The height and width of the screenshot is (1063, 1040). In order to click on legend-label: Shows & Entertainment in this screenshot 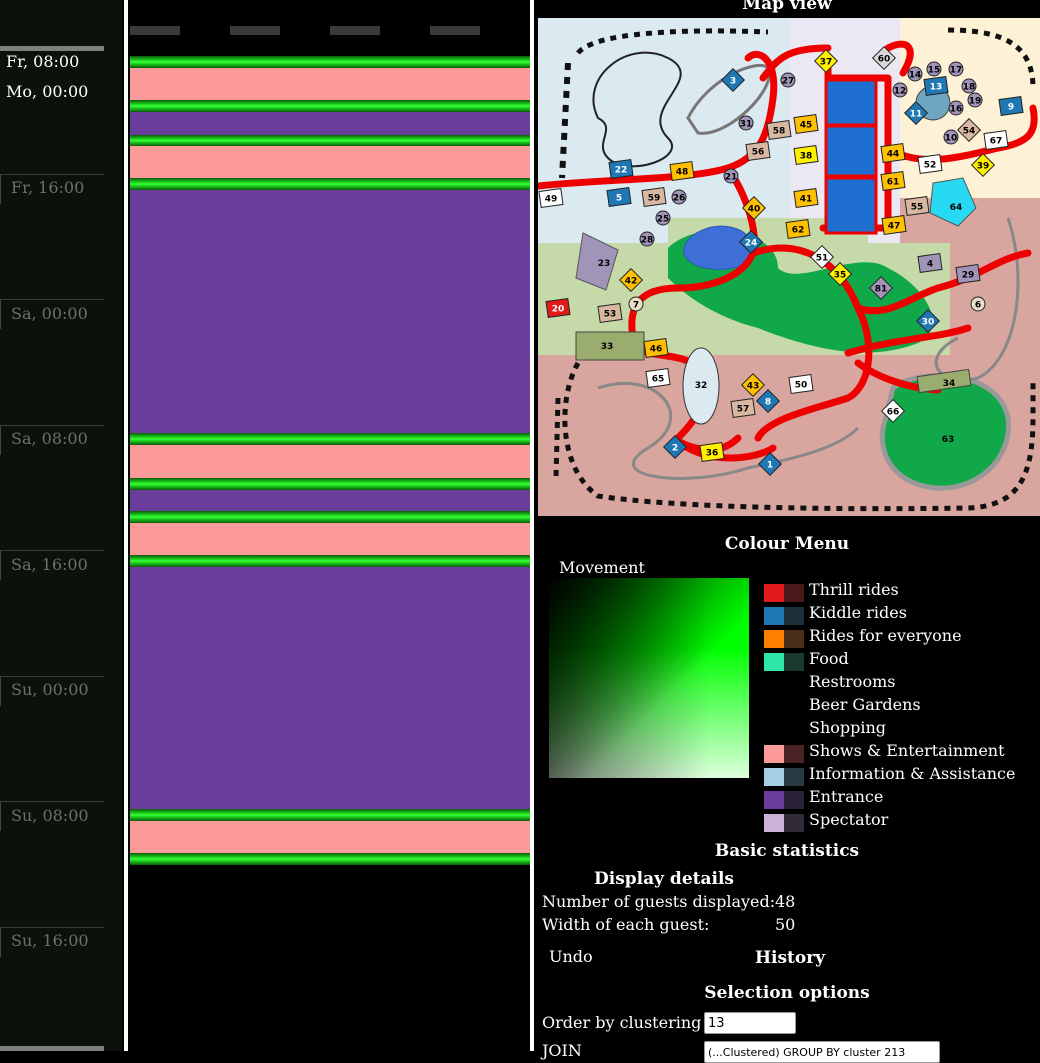, I will do `click(907, 750)`.